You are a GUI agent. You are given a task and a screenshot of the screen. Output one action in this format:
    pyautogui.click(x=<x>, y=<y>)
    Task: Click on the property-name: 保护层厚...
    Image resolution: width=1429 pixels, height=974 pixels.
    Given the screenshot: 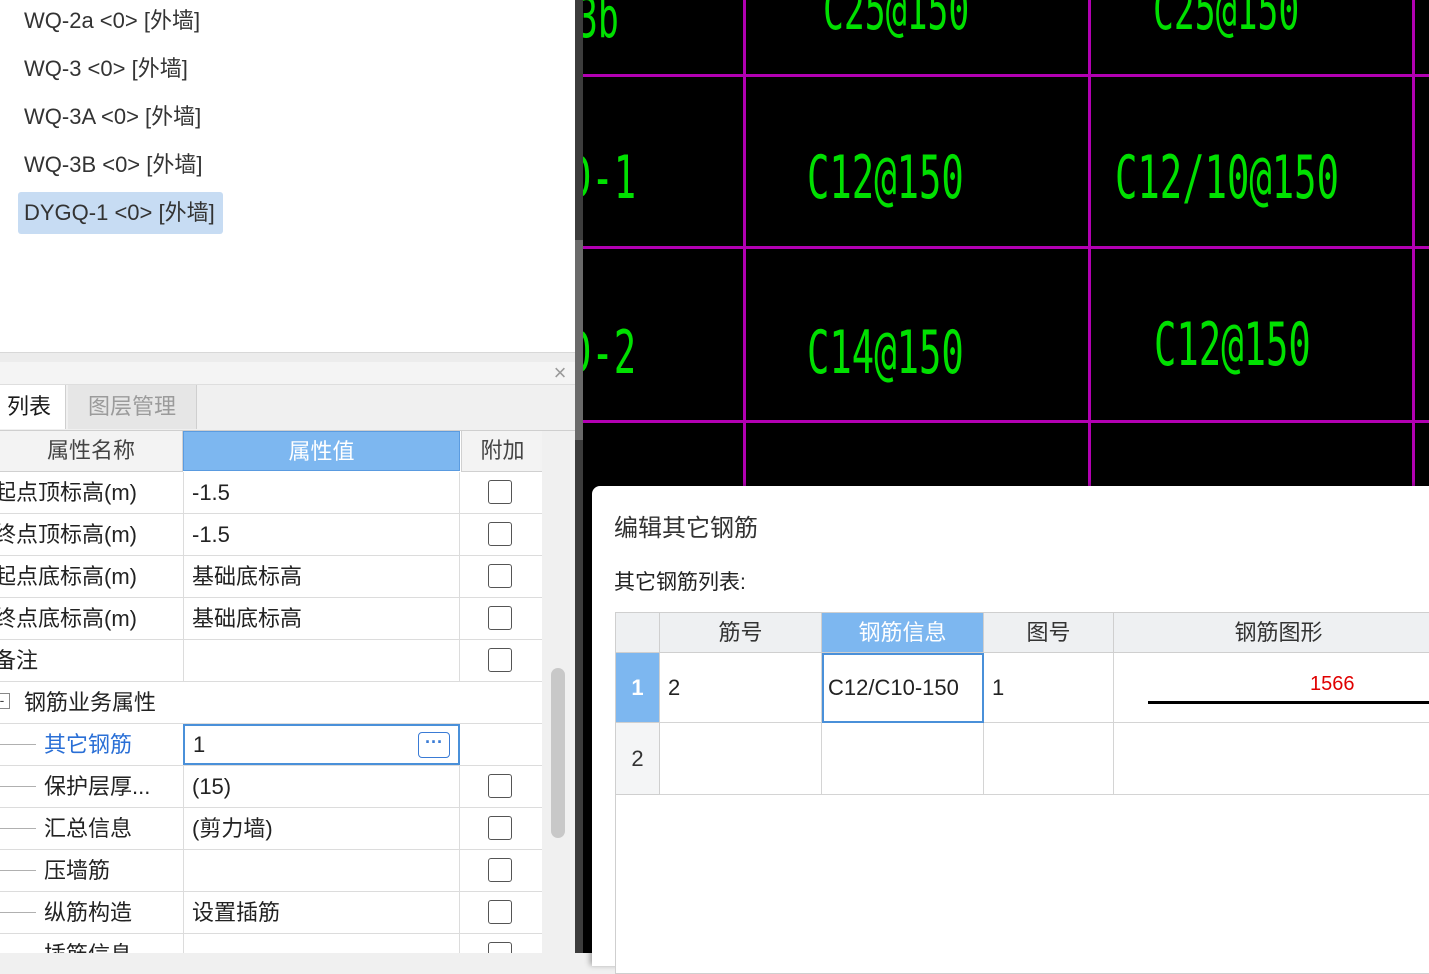 What is the action you would take?
    pyautogui.click(x=97, y=786)
    